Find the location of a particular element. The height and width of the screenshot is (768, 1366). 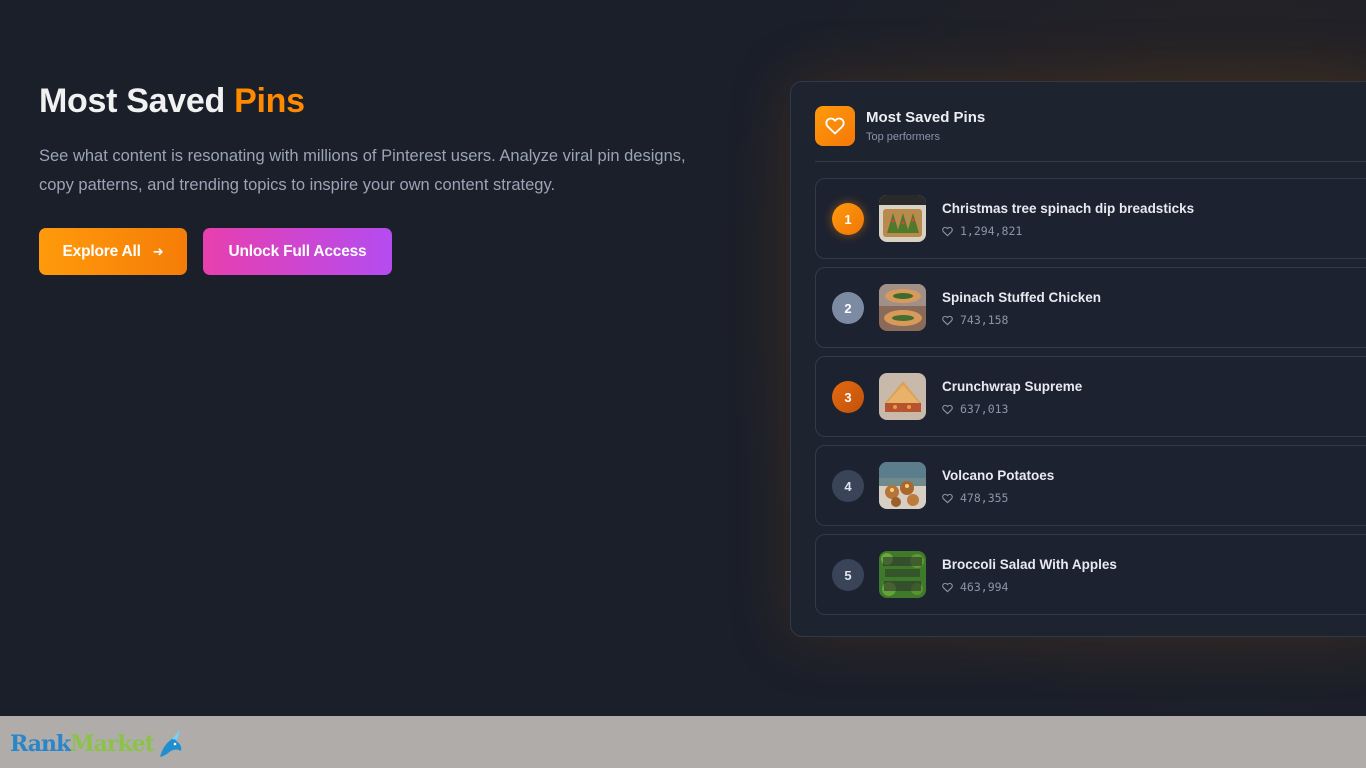

explore-all-label: Explore All is located at coordinates (101, 251).